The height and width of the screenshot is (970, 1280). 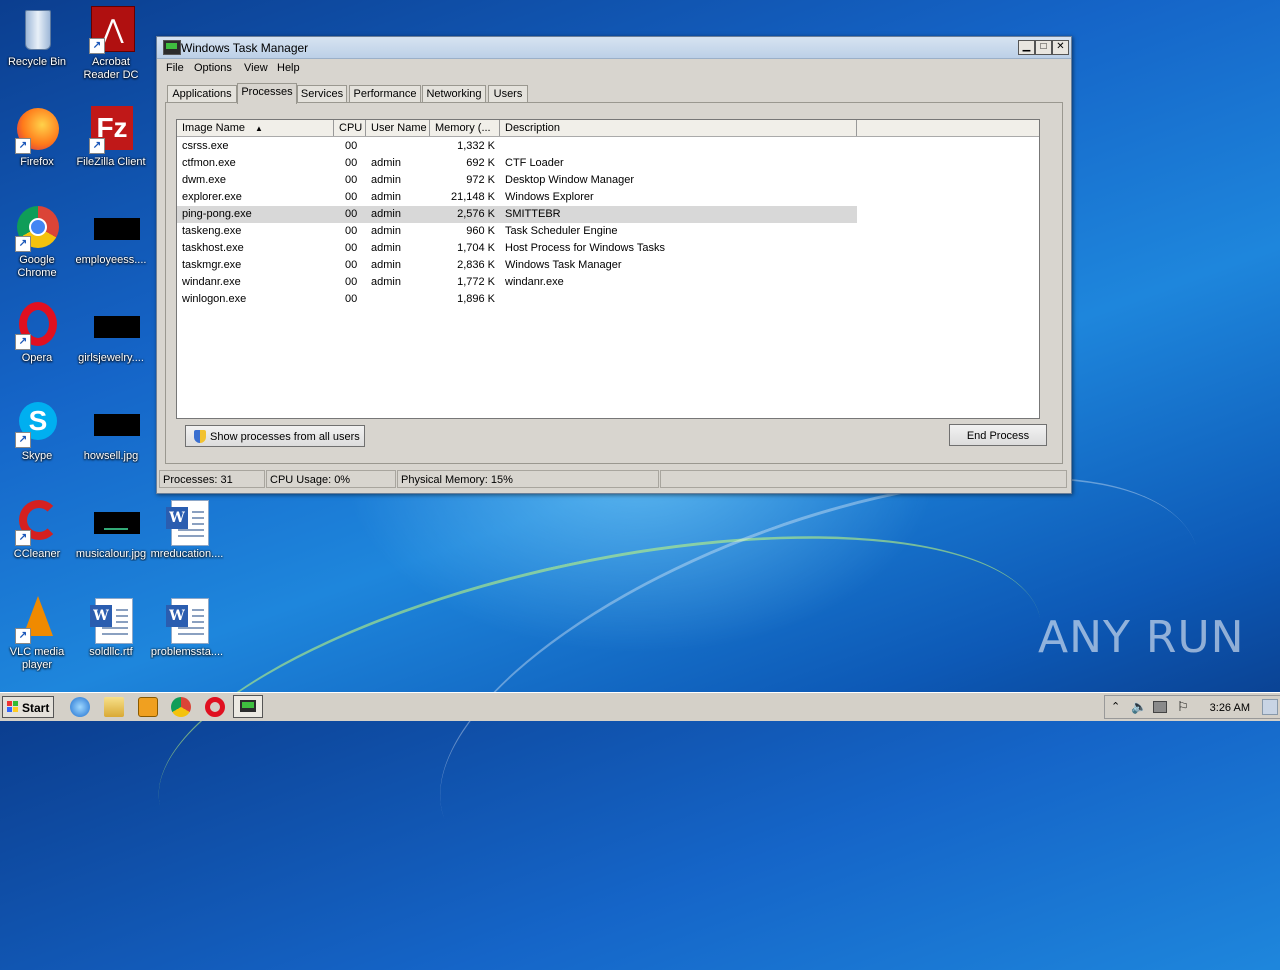 I want to click on desktop-icon-label: musicalour.jpg, so click(x=111, y=554).